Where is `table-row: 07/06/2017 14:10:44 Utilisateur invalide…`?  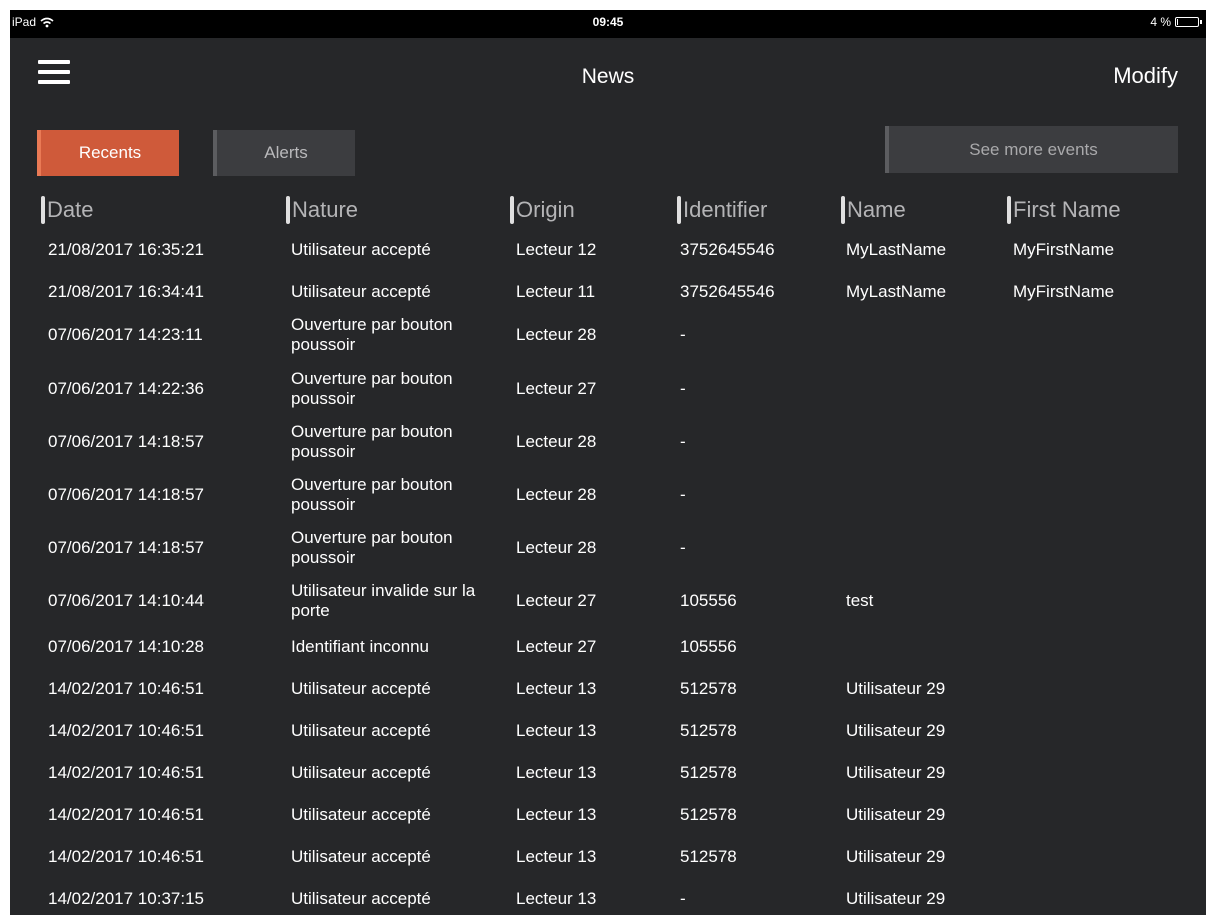 table-row: 07/06/2017 14:10:44 Utilisateur invalide… is located at coordinates (608, 601).